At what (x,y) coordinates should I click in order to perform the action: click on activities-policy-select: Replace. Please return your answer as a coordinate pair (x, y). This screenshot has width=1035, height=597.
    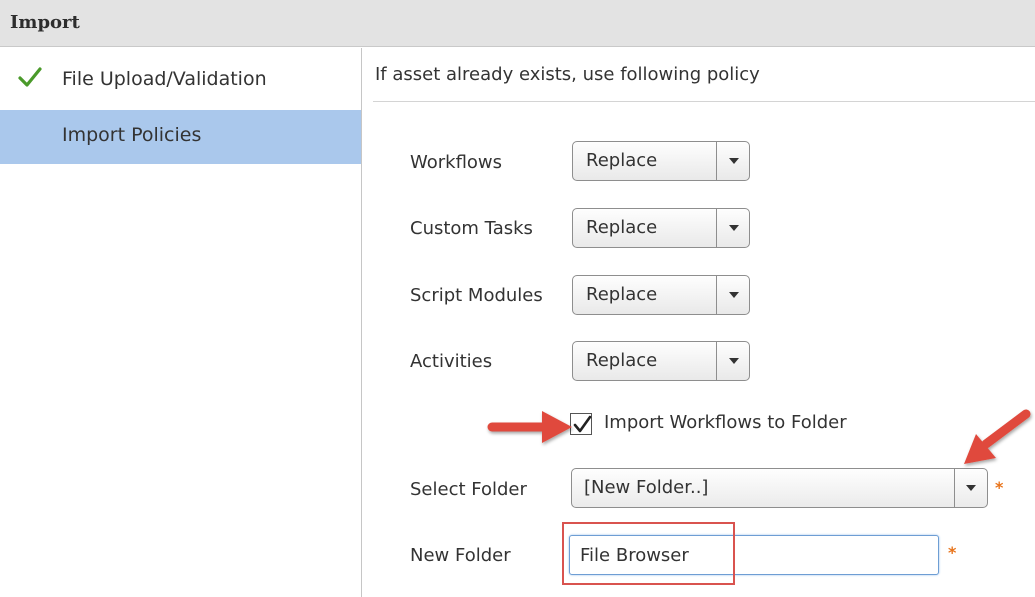
    Looking at the image, I should click on (661, 361).